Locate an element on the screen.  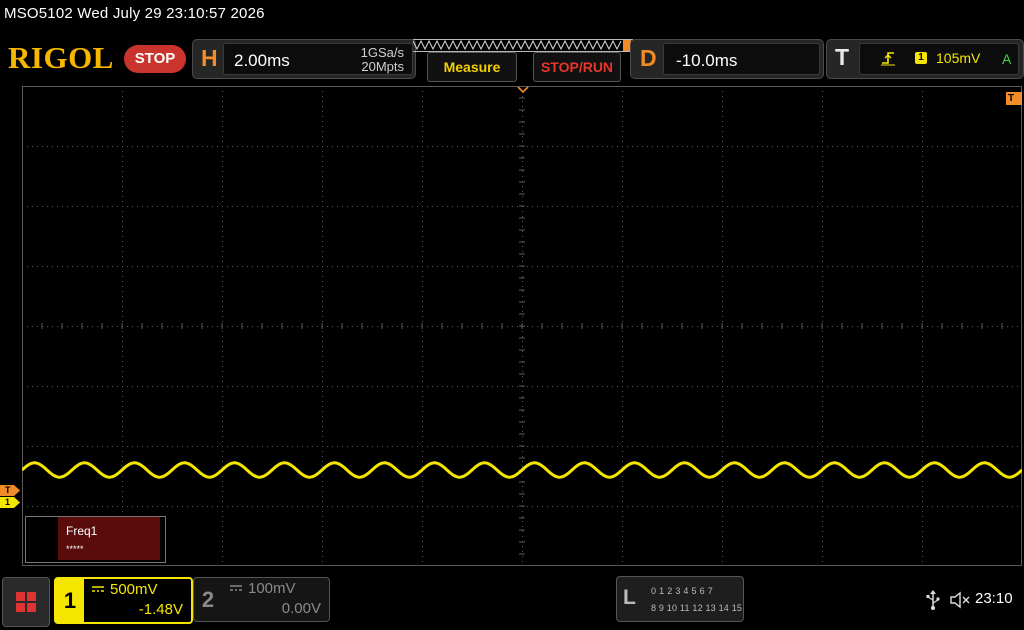
ch1-ground-marker-label: 1 is located at coordinates (8, 502).